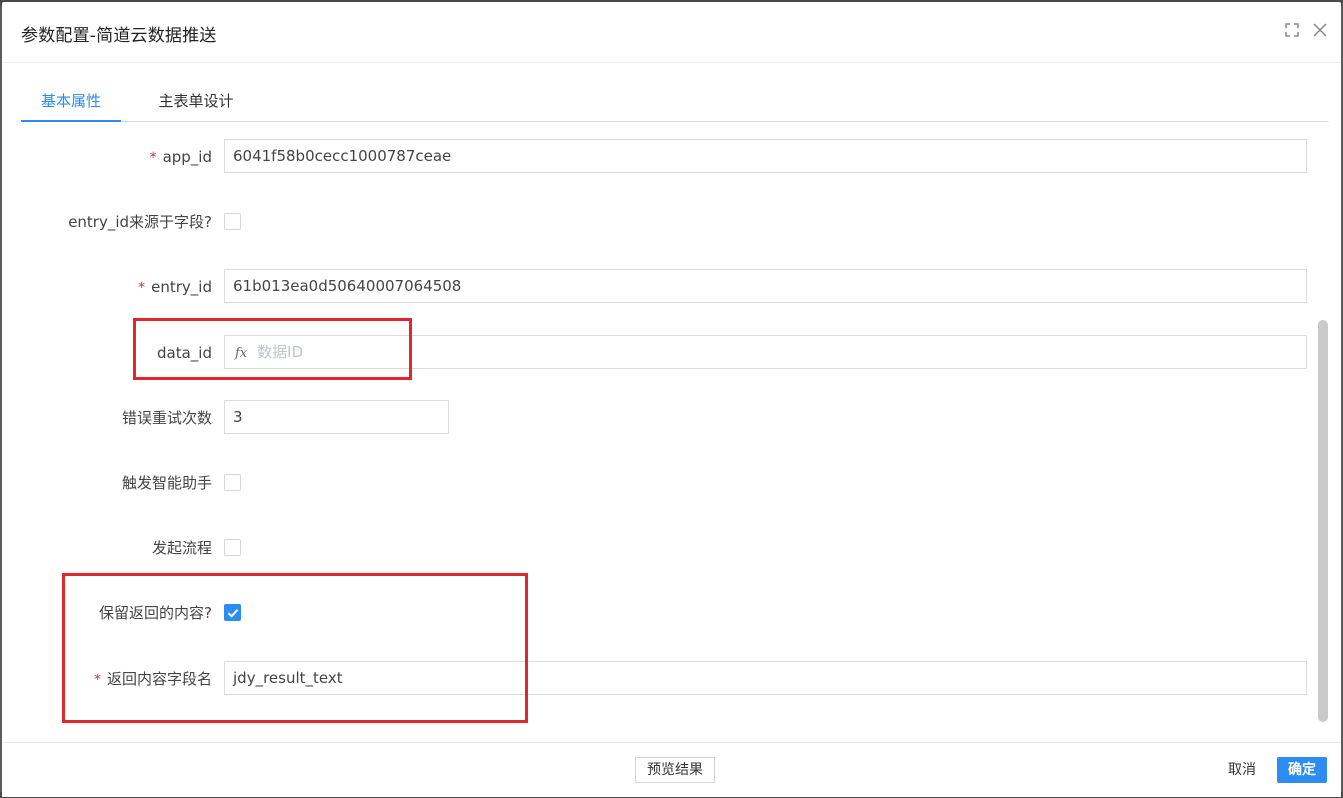 This screenshot has height=798, width=1343. What do you see at coordinates (765, 286) in the screenshot?
I see `entry-id-input: 61b013ea0d50640007064508` at bounding box center [765, 286].